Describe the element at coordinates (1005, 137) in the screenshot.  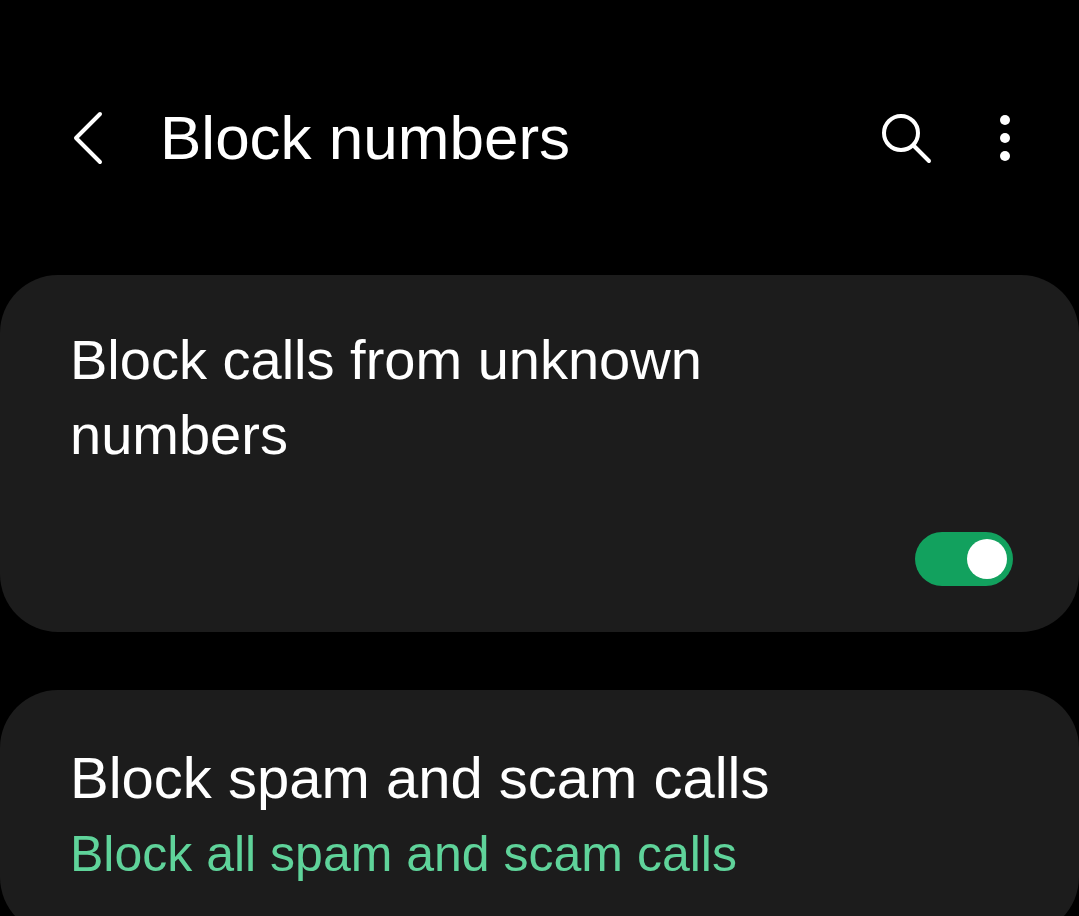
I see `more-options-icon` at that location.